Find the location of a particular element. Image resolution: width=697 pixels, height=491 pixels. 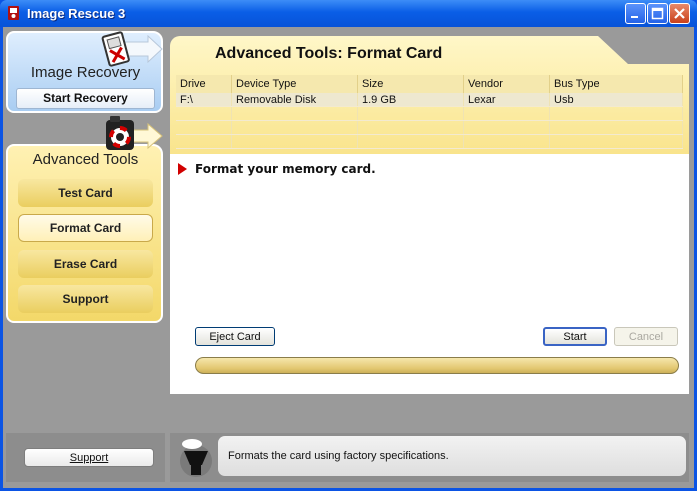

instruction-text: Format your memory card. is located at coordinates (285, 169).